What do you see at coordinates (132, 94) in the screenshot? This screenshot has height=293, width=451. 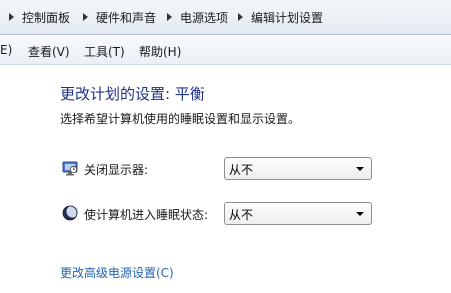 I see `page-title: 更改计划的设置: 平衡` at bounding box center [132, 94].